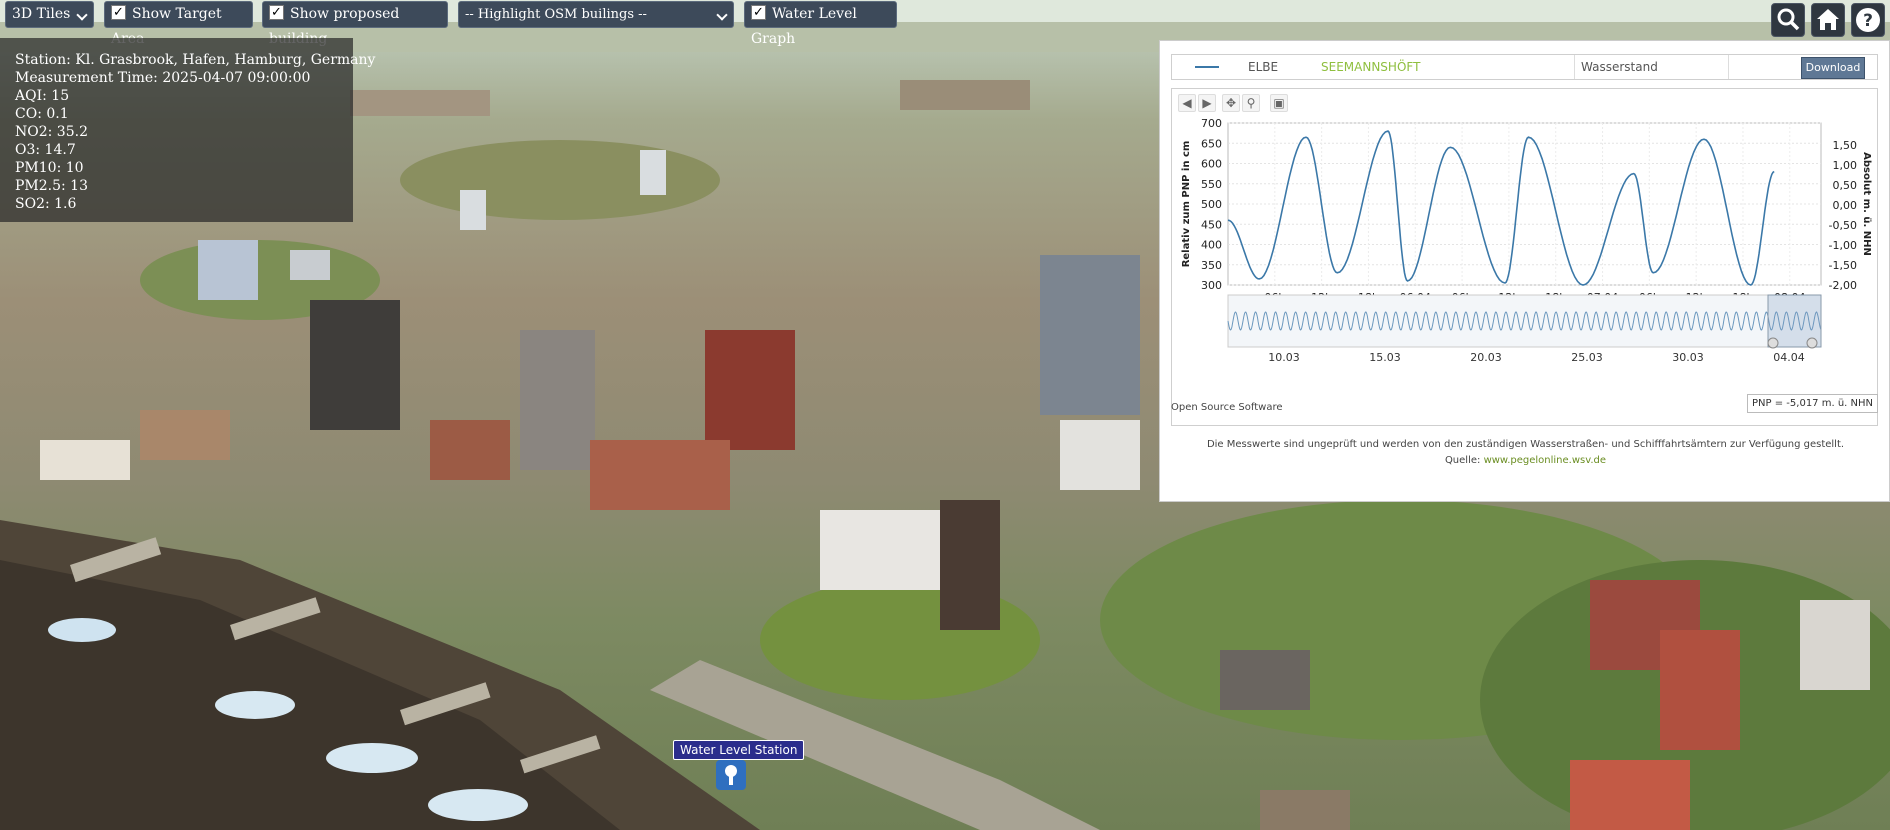 This screenshot has width=1890, height=830. I want to click on aqi-value: AQI: 15, so click(42, 96).